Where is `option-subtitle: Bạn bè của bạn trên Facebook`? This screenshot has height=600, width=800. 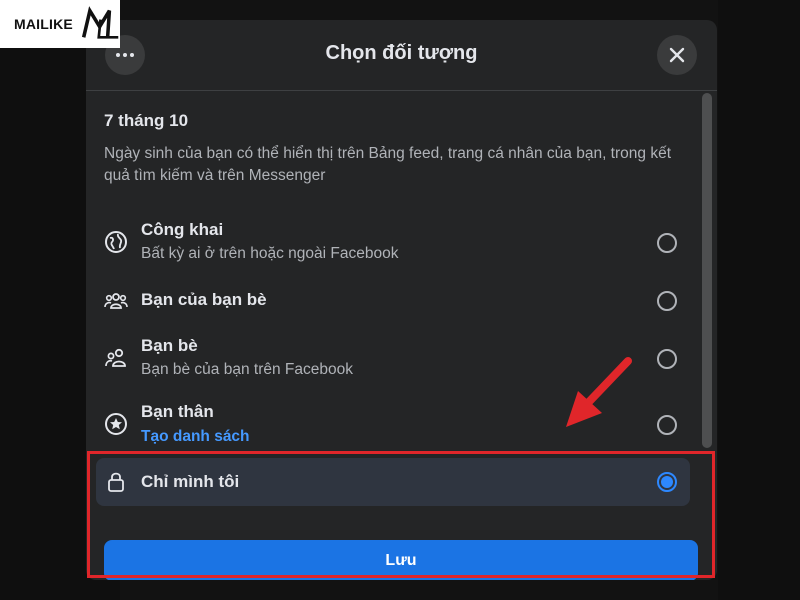 option-subtitle: Bạn bè của bạn trên Facebook is located at coordinates (247, 369).